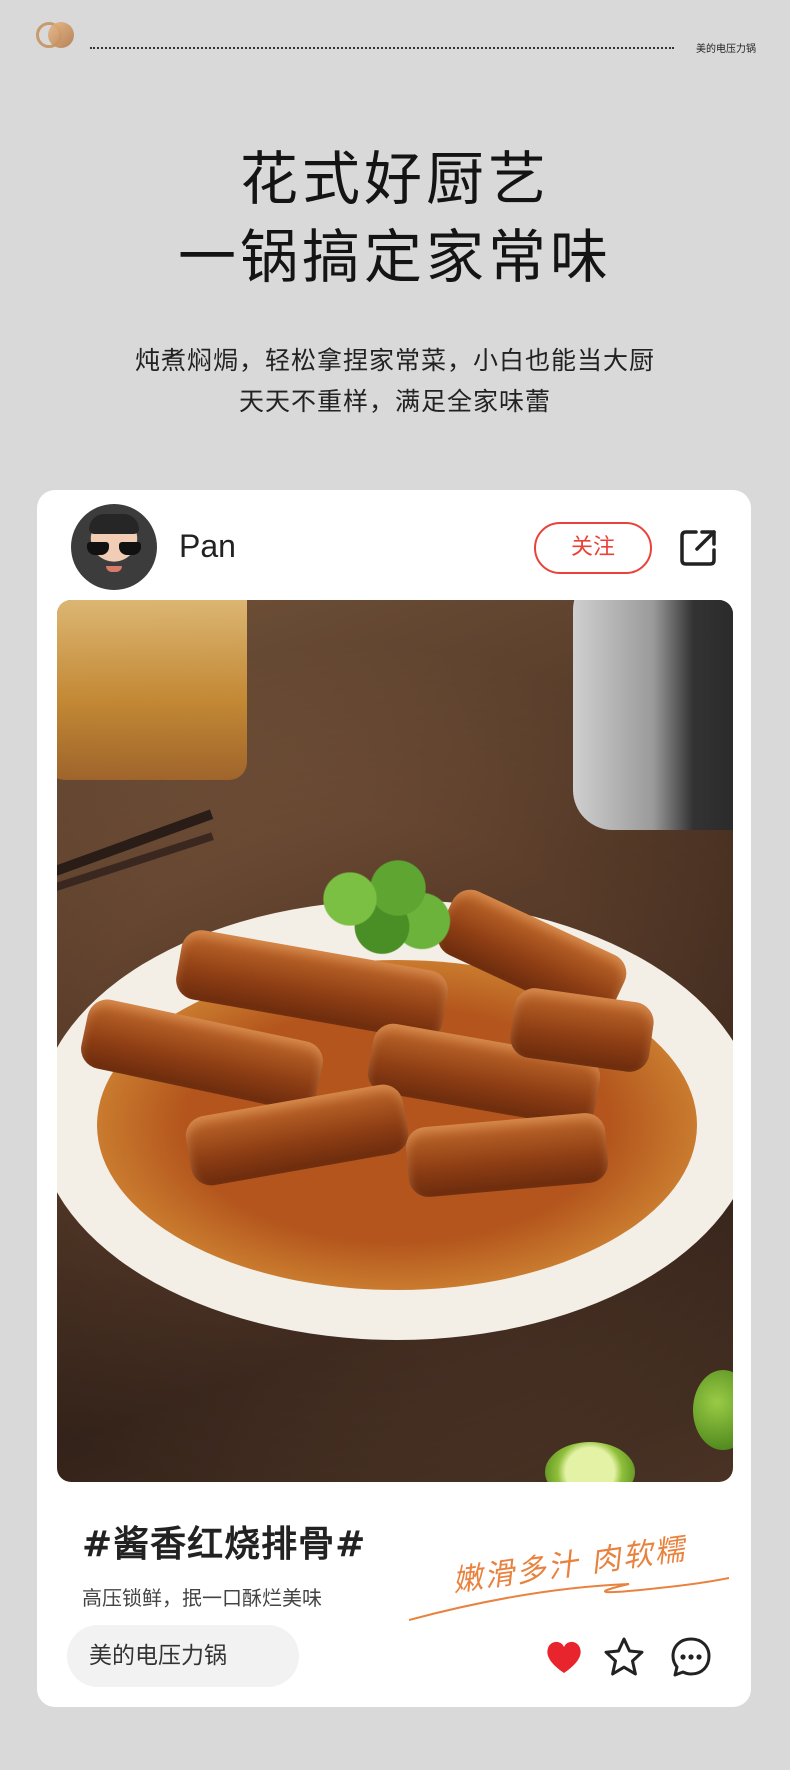 The height and width of the screenshot is (1770, 790). Describe the element at coordinates (394, 401) in the screenshot. I see `subheadline-line-2: 天天不重样，满足全家味蕾` at that location.